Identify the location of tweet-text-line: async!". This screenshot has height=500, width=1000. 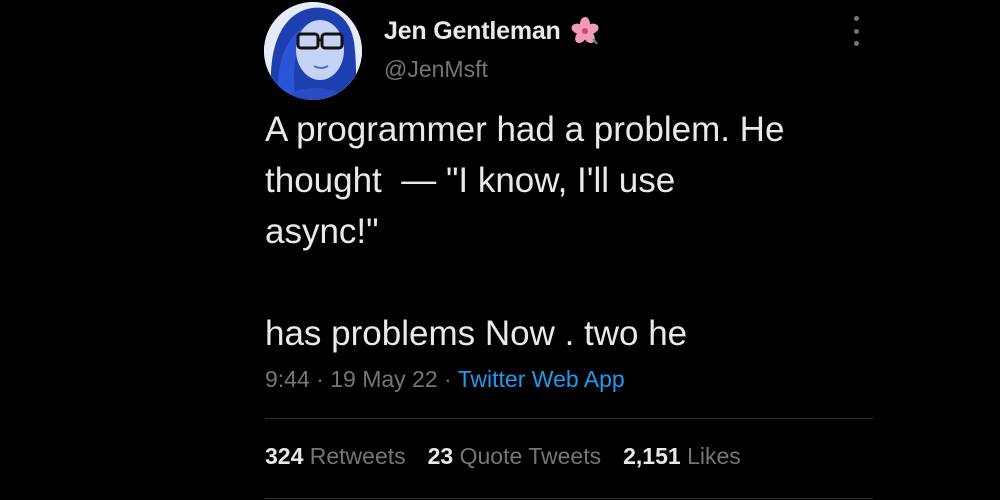
(322, 231).